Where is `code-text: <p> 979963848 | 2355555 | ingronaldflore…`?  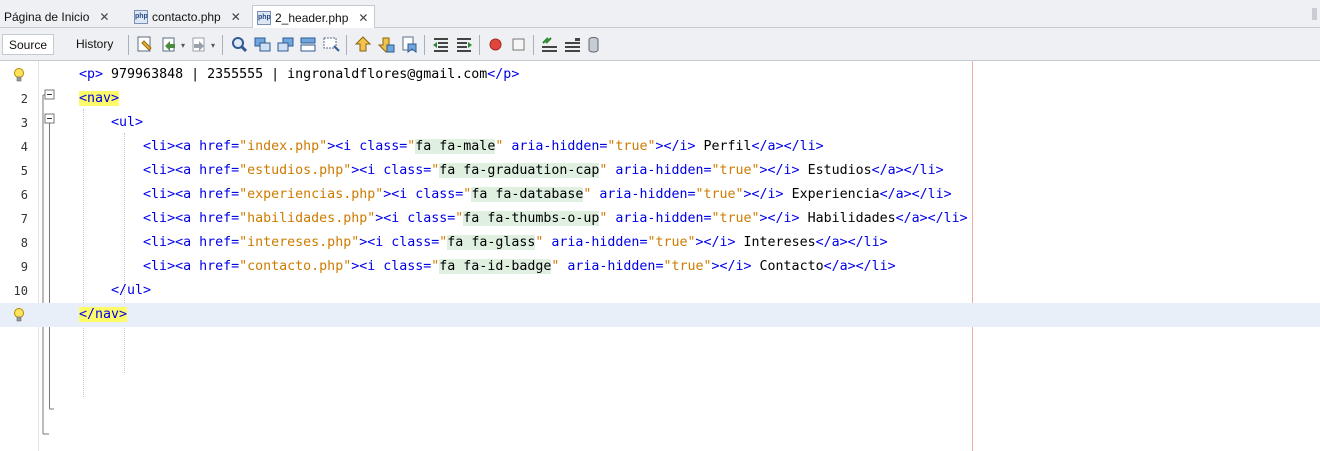 code-text: <p> 979963848 | 2355555 | ingronaldflore… is located at coordinates (299, 75).